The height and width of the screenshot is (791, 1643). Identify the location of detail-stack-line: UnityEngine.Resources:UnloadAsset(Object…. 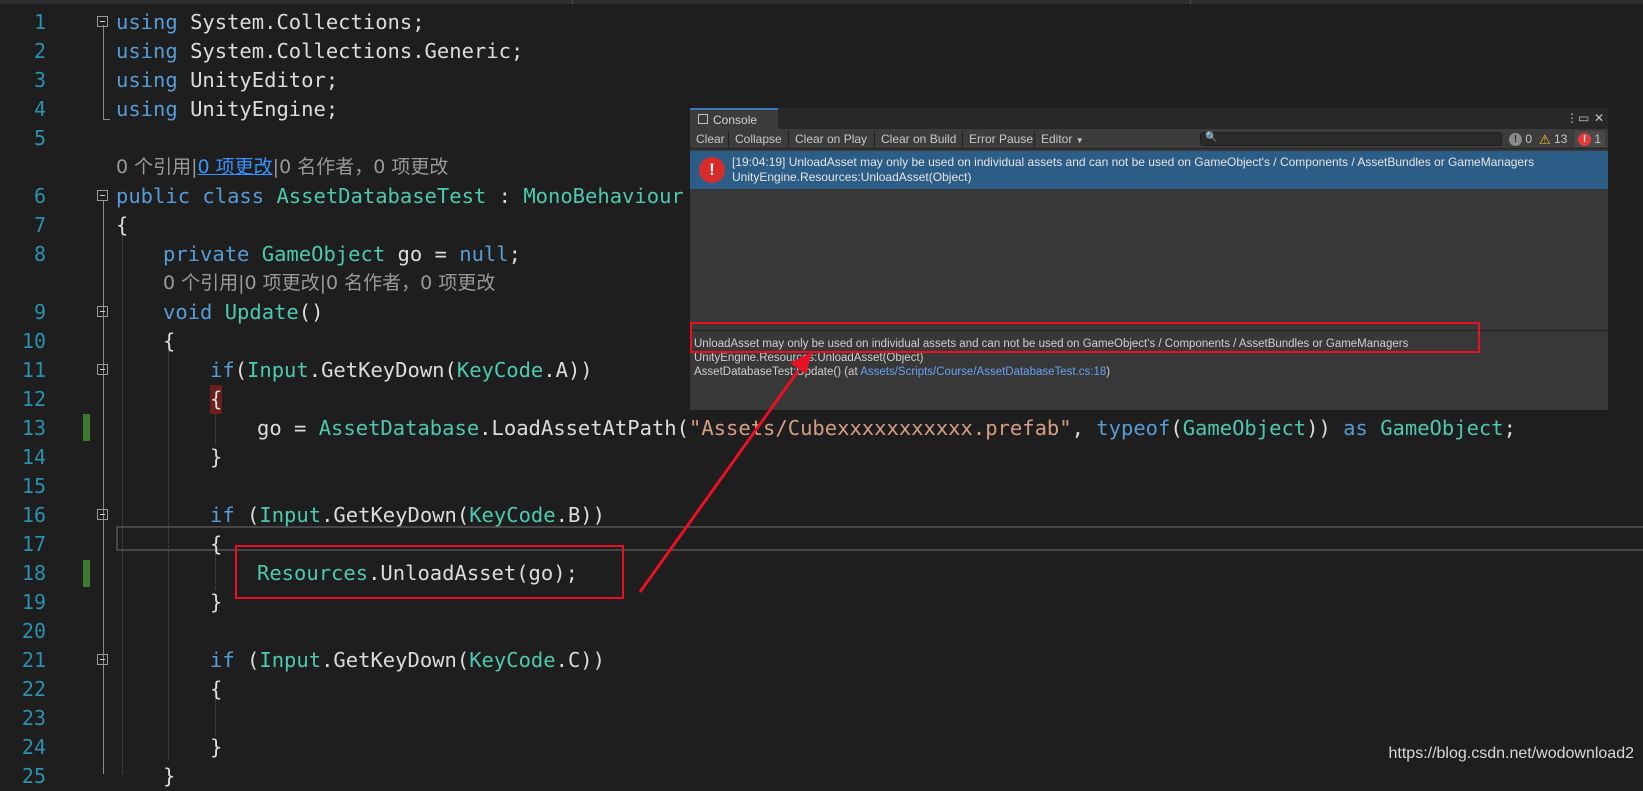
(809, 358).